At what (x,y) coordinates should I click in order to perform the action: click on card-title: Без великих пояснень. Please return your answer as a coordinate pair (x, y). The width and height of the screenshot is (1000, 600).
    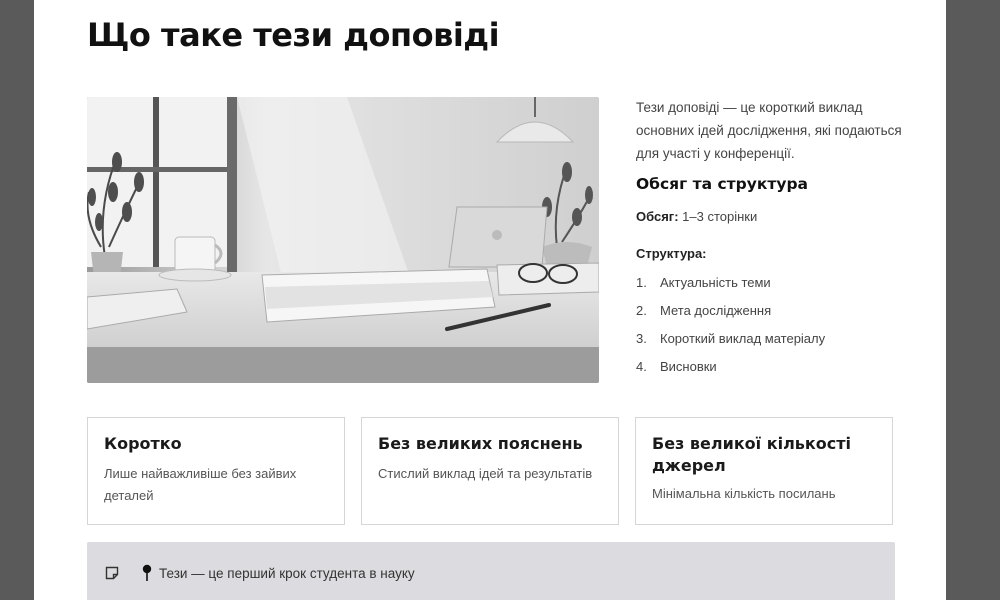
    Looking at the image, I should click on (480, 443).